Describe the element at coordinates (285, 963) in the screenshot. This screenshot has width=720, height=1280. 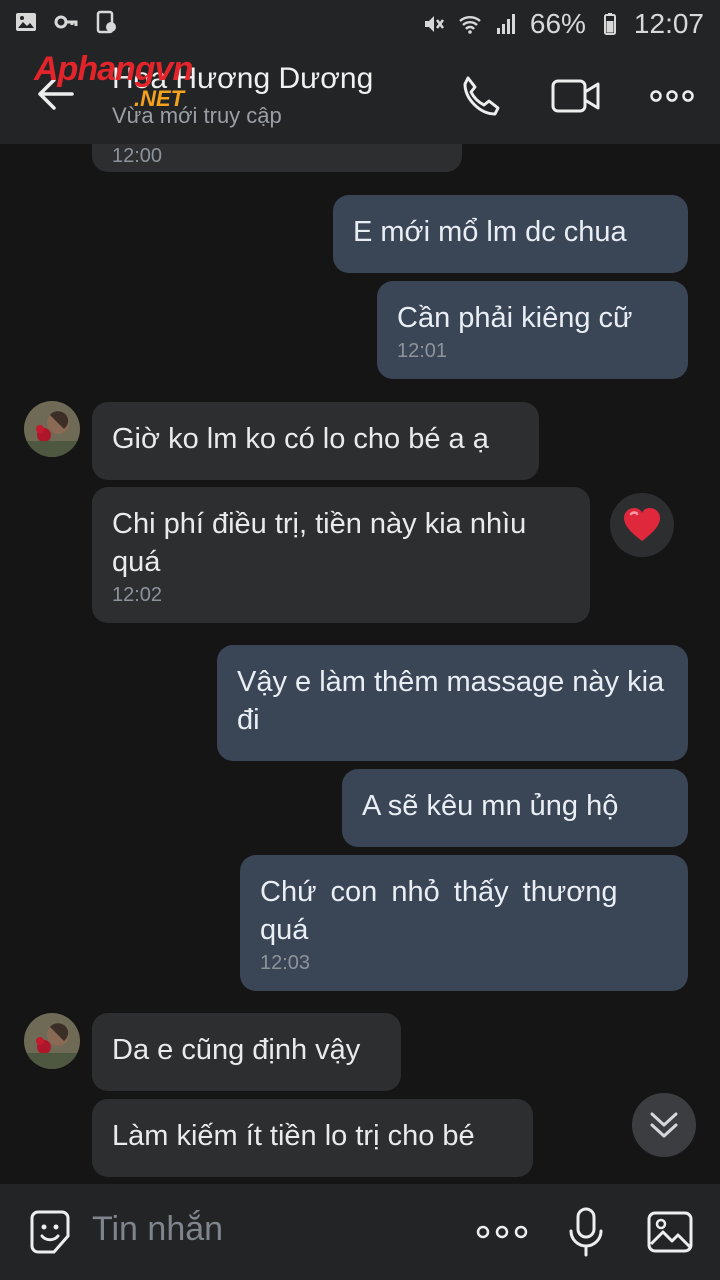
I see `message-time: 12:03` at that location.